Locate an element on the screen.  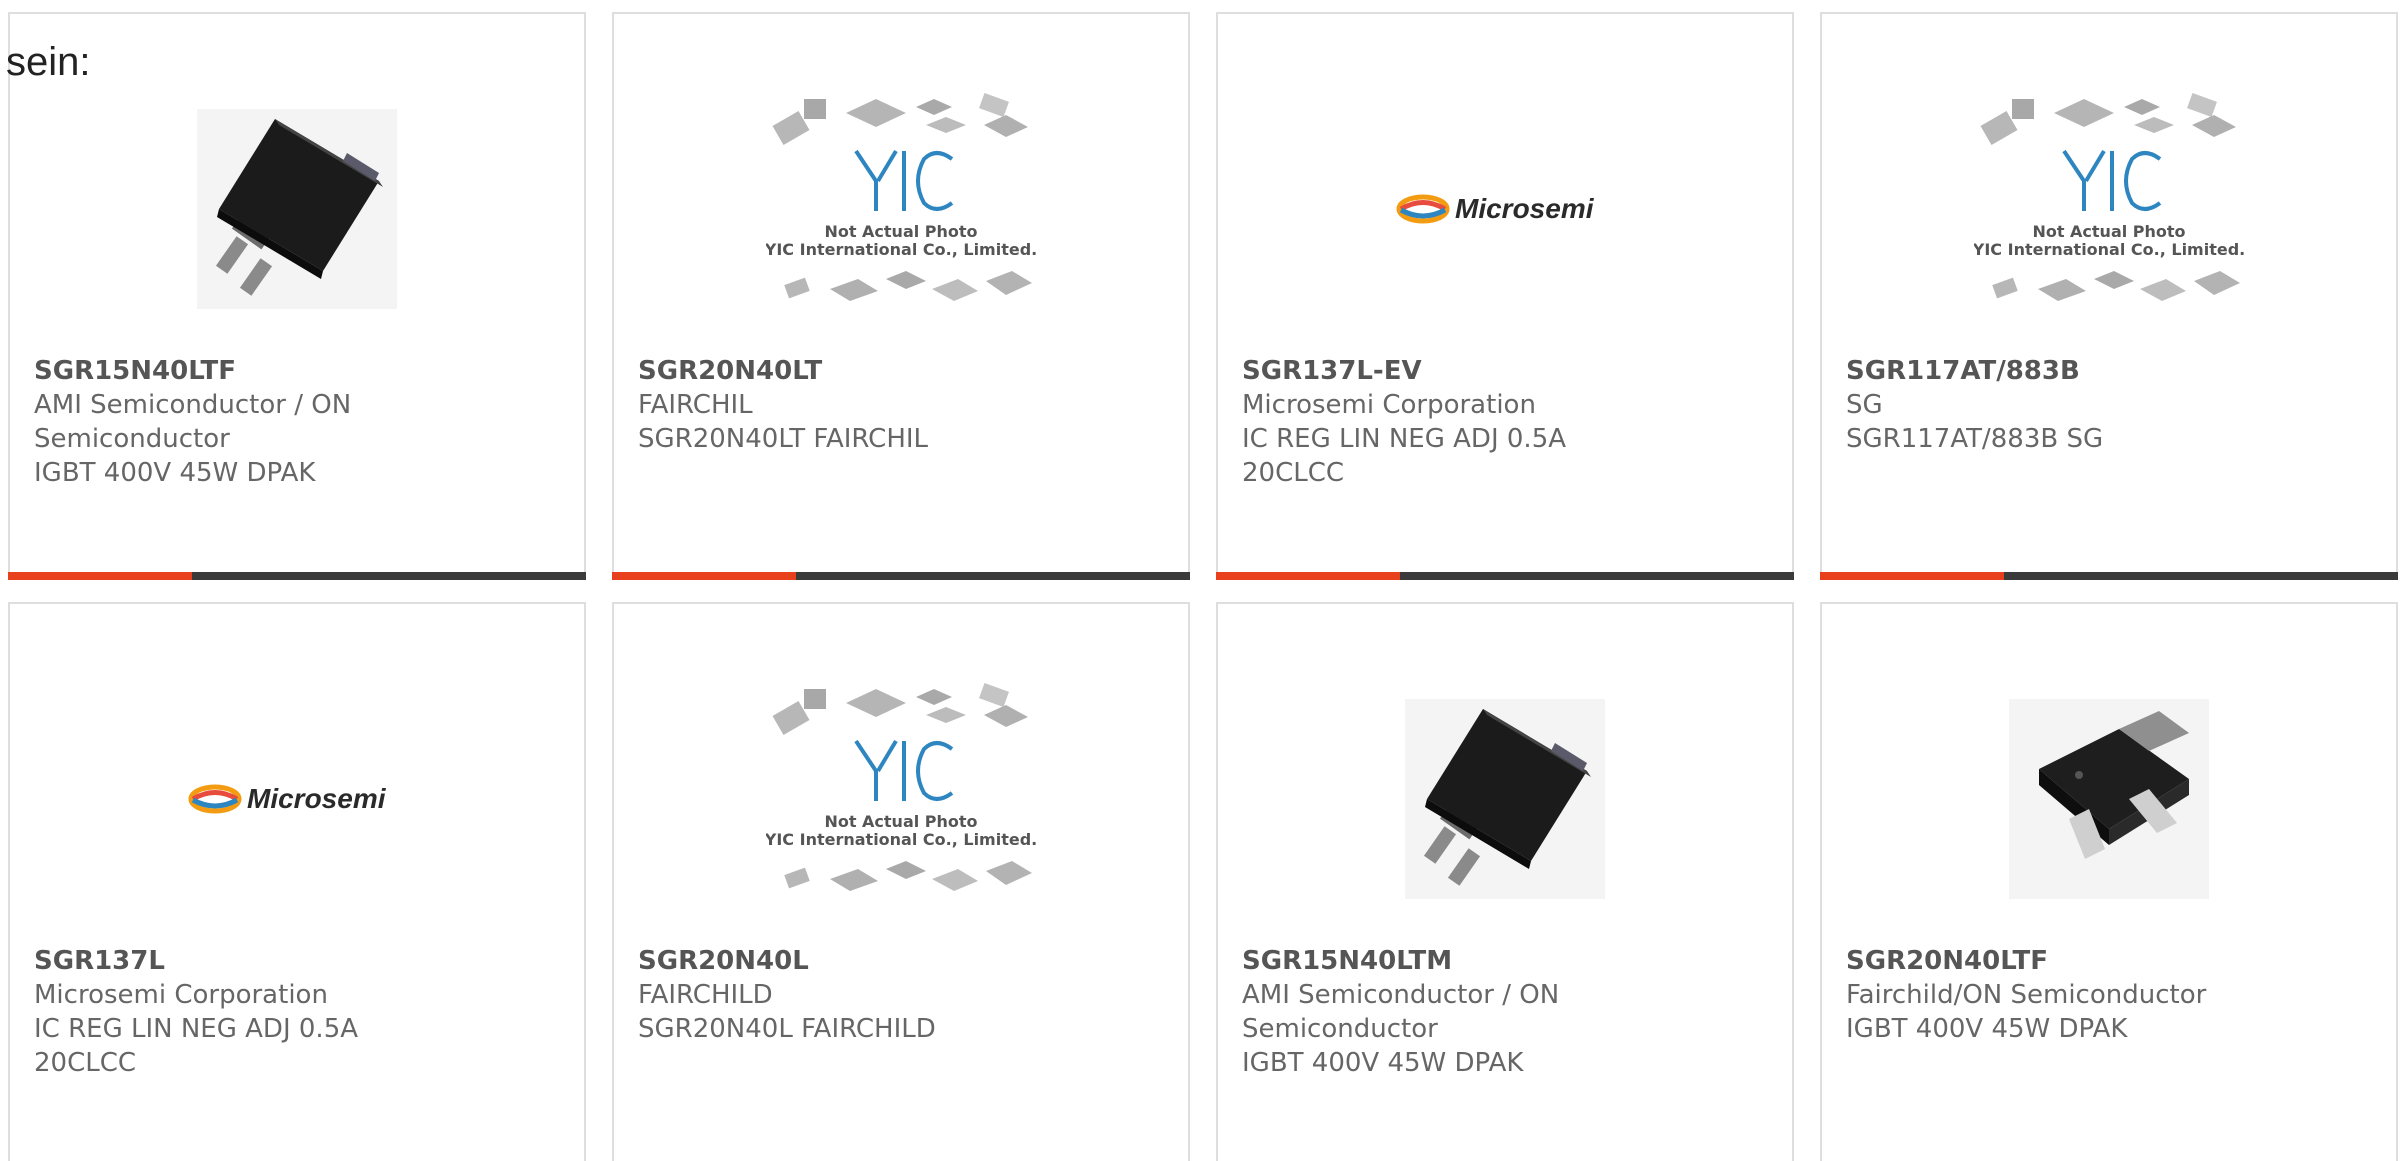
manufacturer: Fairchild/ON Semiconductor is located at coordinates (2026, 995).